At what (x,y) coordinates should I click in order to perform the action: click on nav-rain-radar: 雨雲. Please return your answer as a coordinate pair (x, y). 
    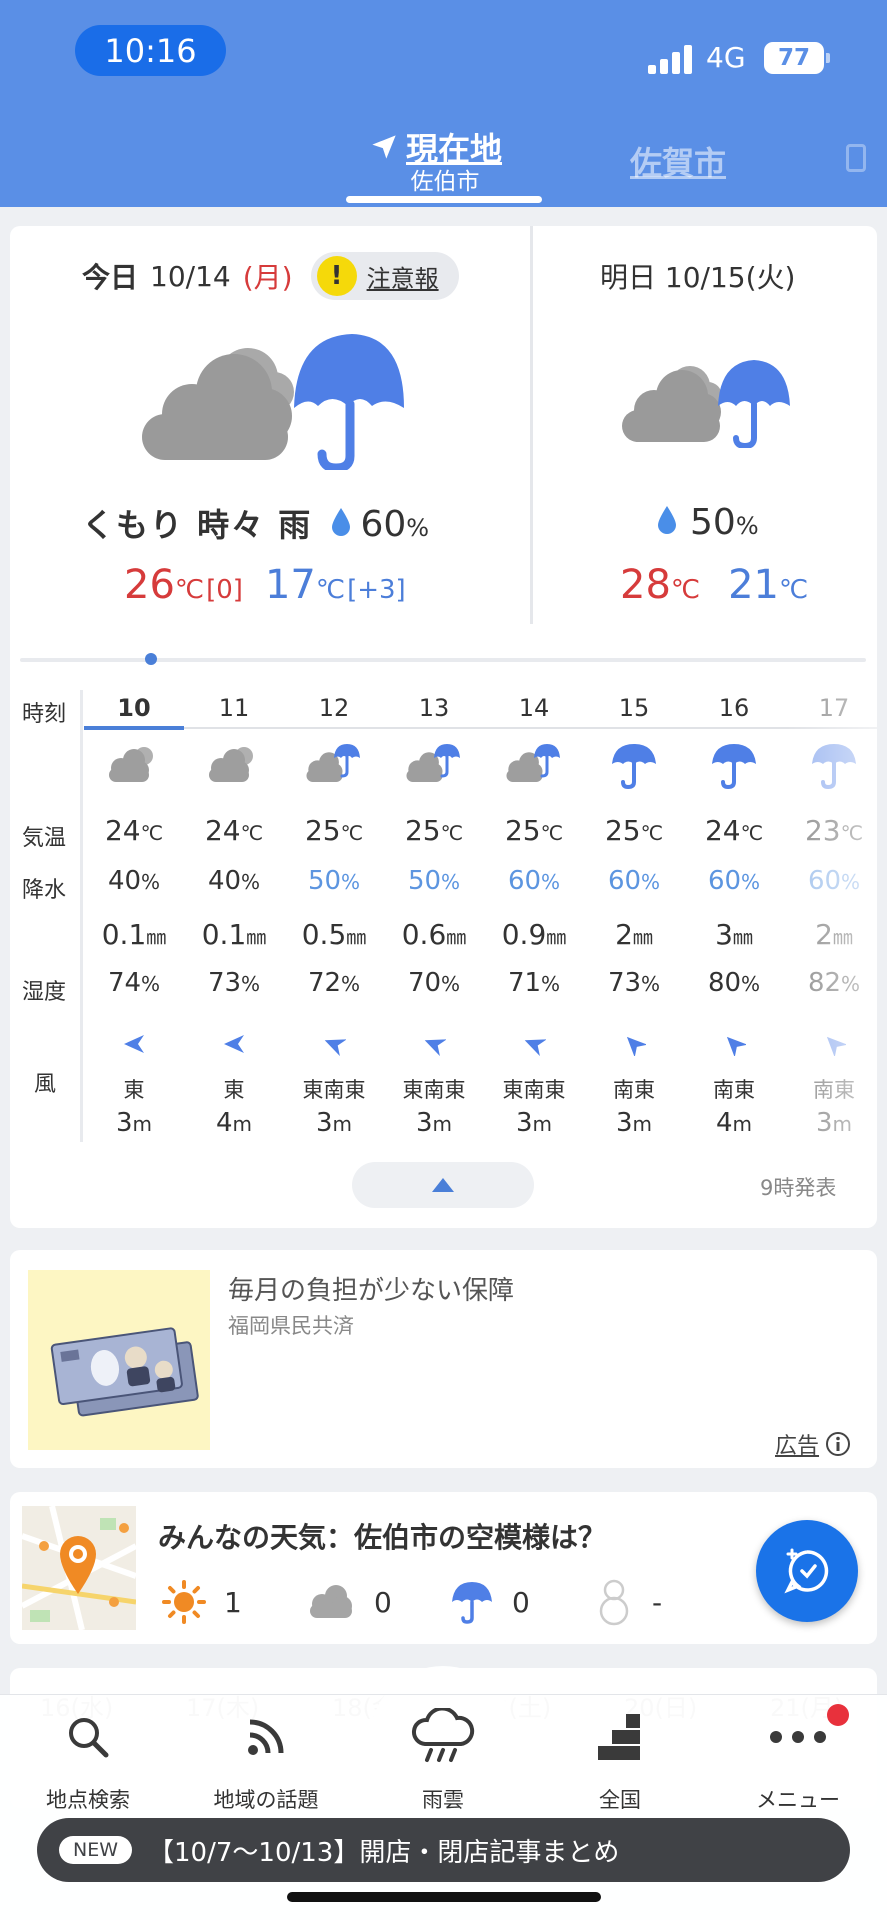
    Looking at the image, I should click on (443, 1761).